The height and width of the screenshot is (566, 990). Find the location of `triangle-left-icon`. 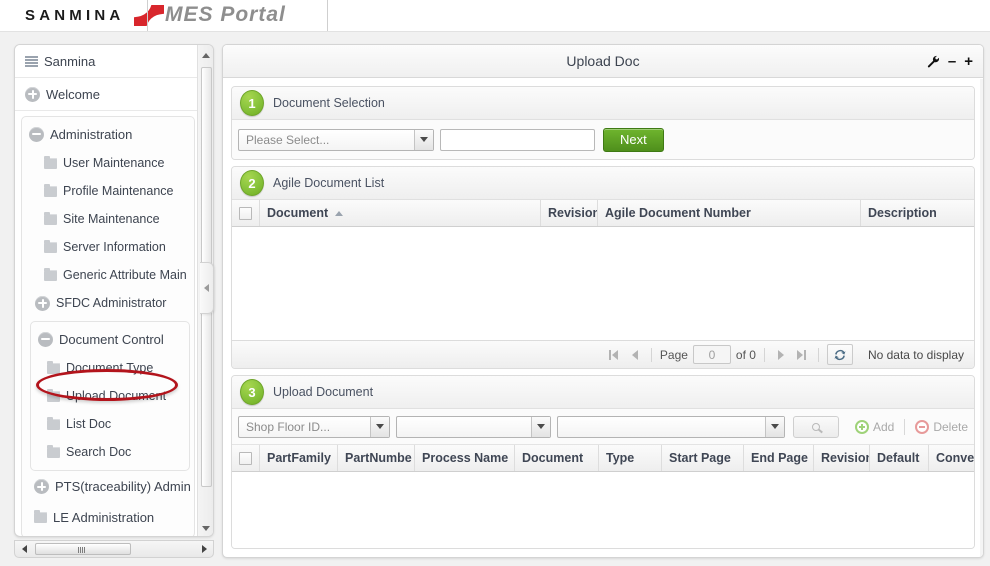

triangle-left-icon is located at coordinates (24, 549).